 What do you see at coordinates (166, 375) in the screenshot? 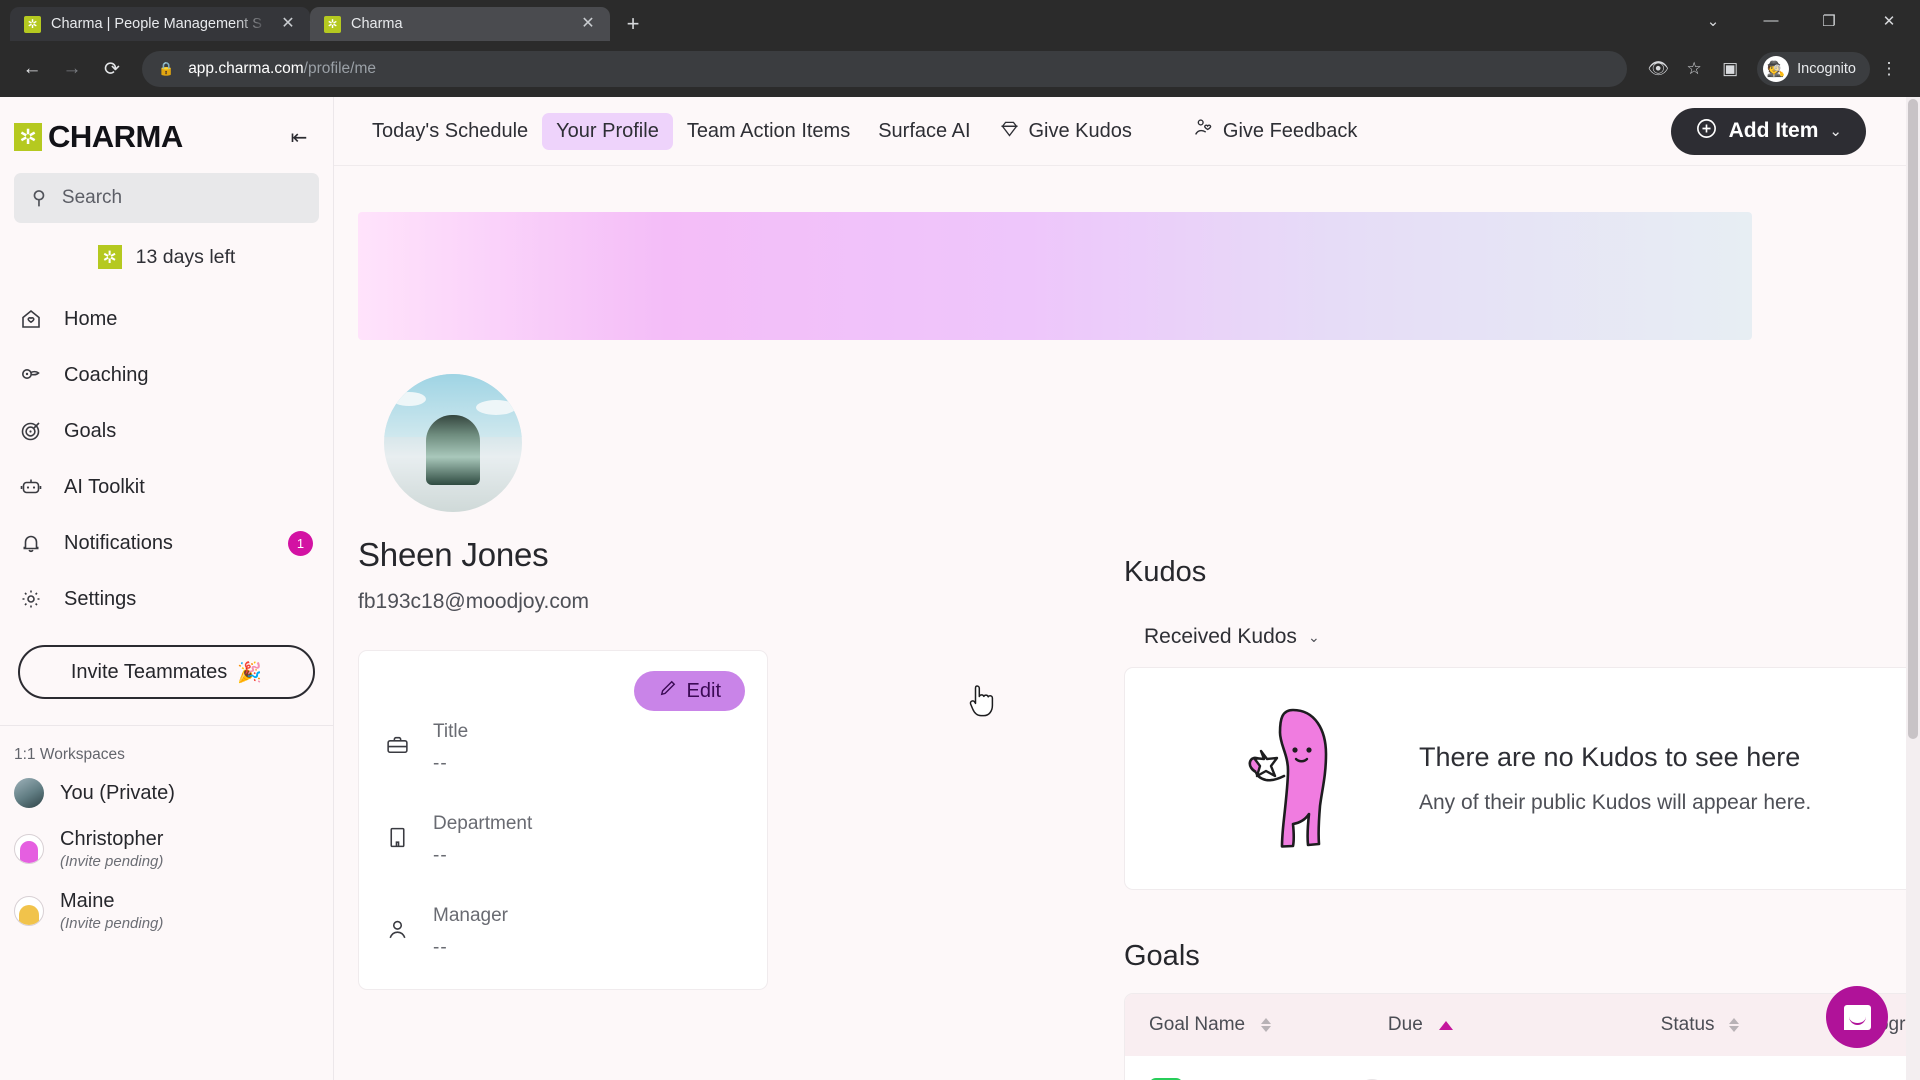
I see `sidebar-item-coaching: Coaching` at bounding box center [166, 375].